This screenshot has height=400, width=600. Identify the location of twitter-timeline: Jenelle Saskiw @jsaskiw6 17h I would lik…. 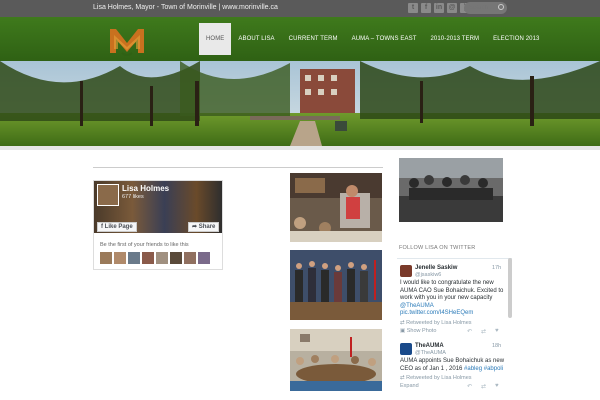
(454, 329).